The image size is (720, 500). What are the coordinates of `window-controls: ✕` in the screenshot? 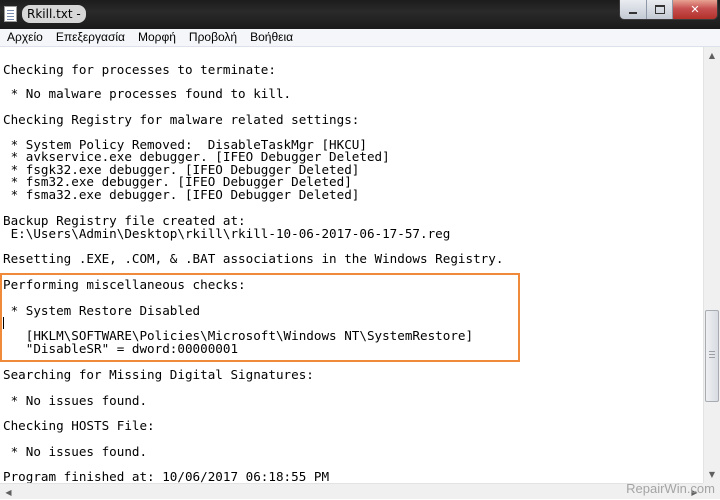 It's located at (668, 10).